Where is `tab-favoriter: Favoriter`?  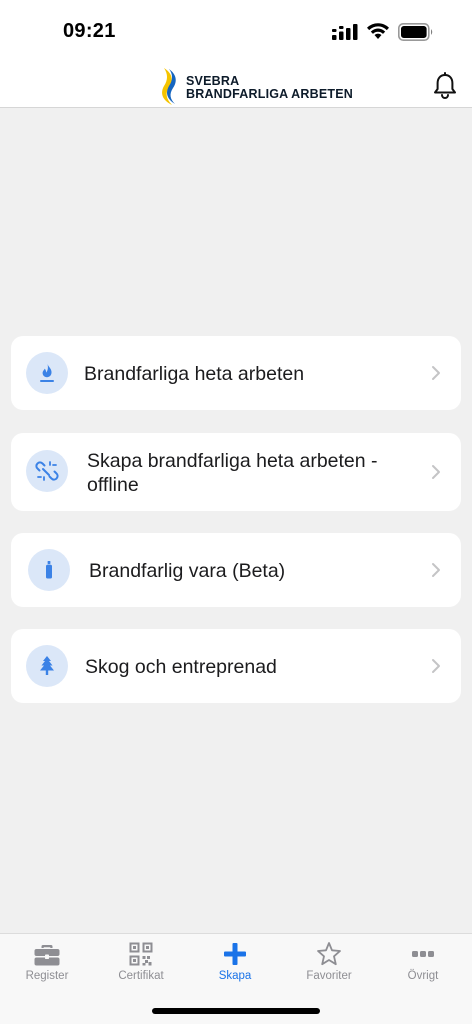
tab-favoriter: Favoriter is located at coordinates (329, 964).